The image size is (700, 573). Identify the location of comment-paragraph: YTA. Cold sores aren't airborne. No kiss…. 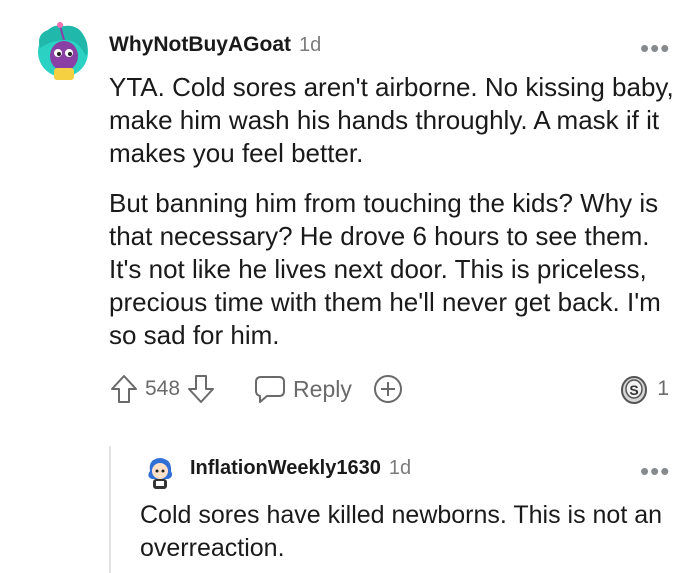
(391, 120).